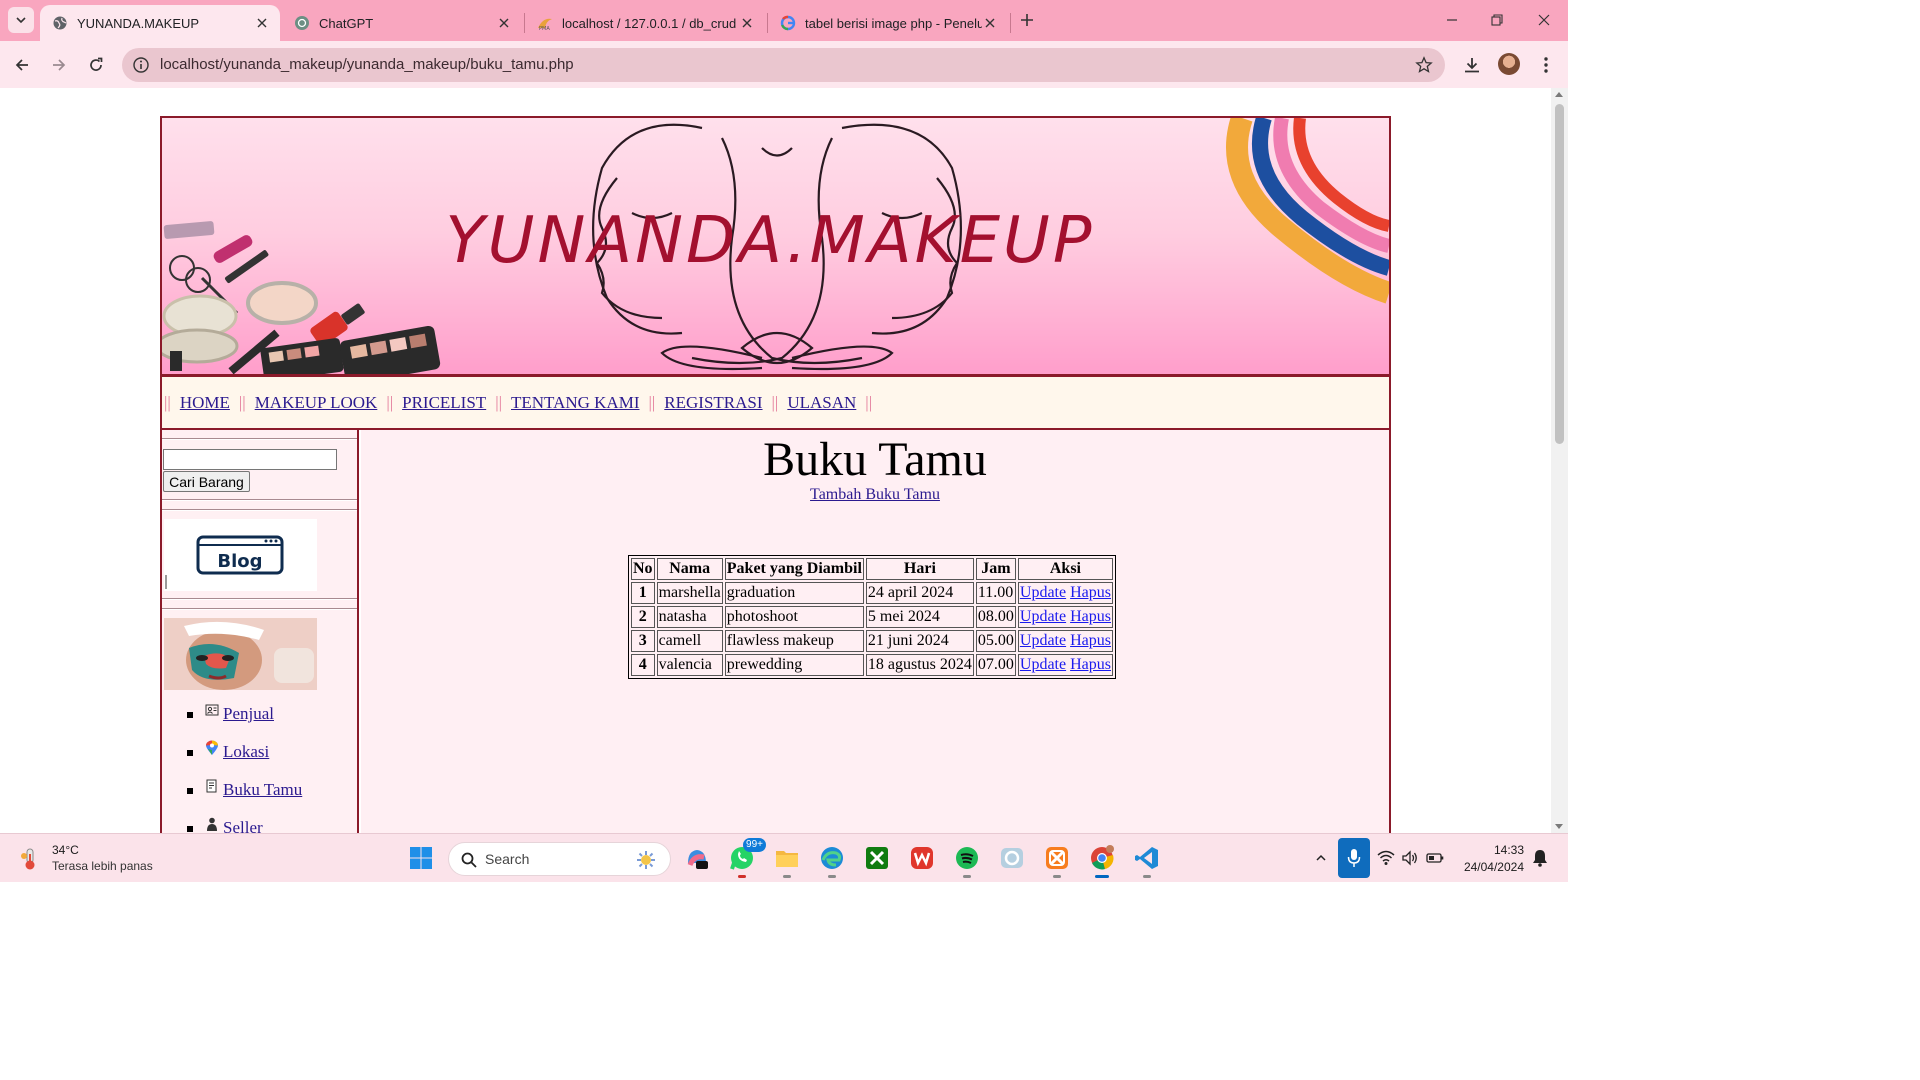  What do you see at coordinates (1559, 94) in the screenshot?
I see `scroll-up-icon` at bounding box center [1559, 94].